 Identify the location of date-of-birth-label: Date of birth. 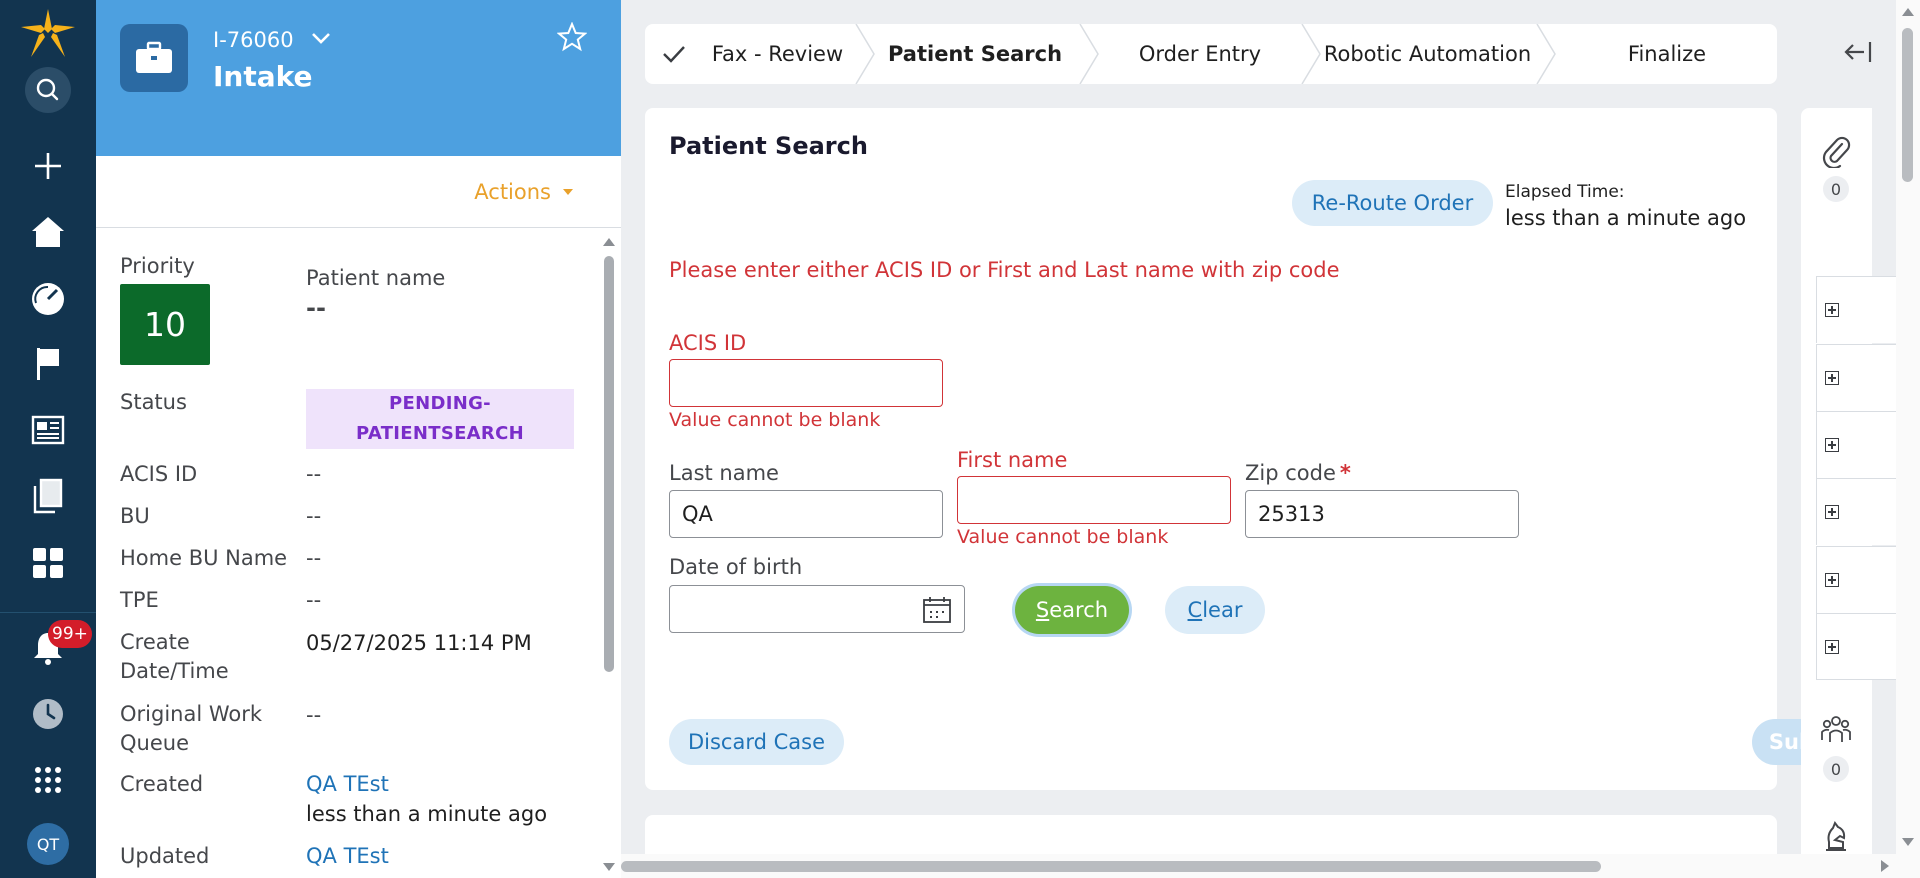
(736, 567).